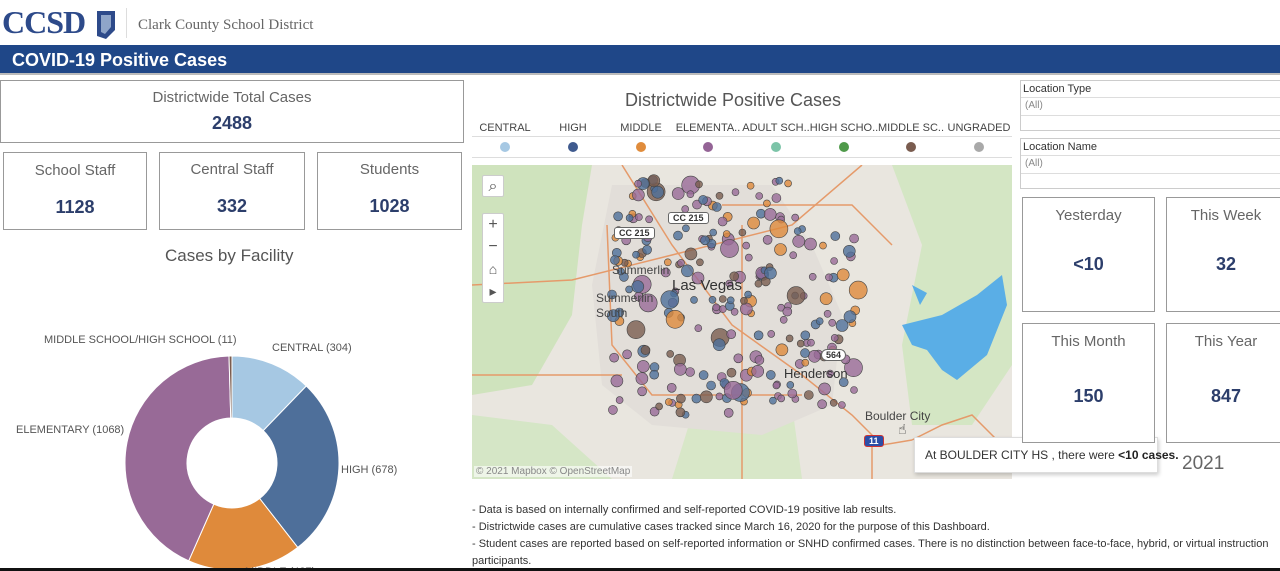 The image size is (1280, 571). Describe the element at coordinates (553, 471) in the screenshot. I see `map-attribution: © 2021 Mapbox © OpenStreetMap` at that location.